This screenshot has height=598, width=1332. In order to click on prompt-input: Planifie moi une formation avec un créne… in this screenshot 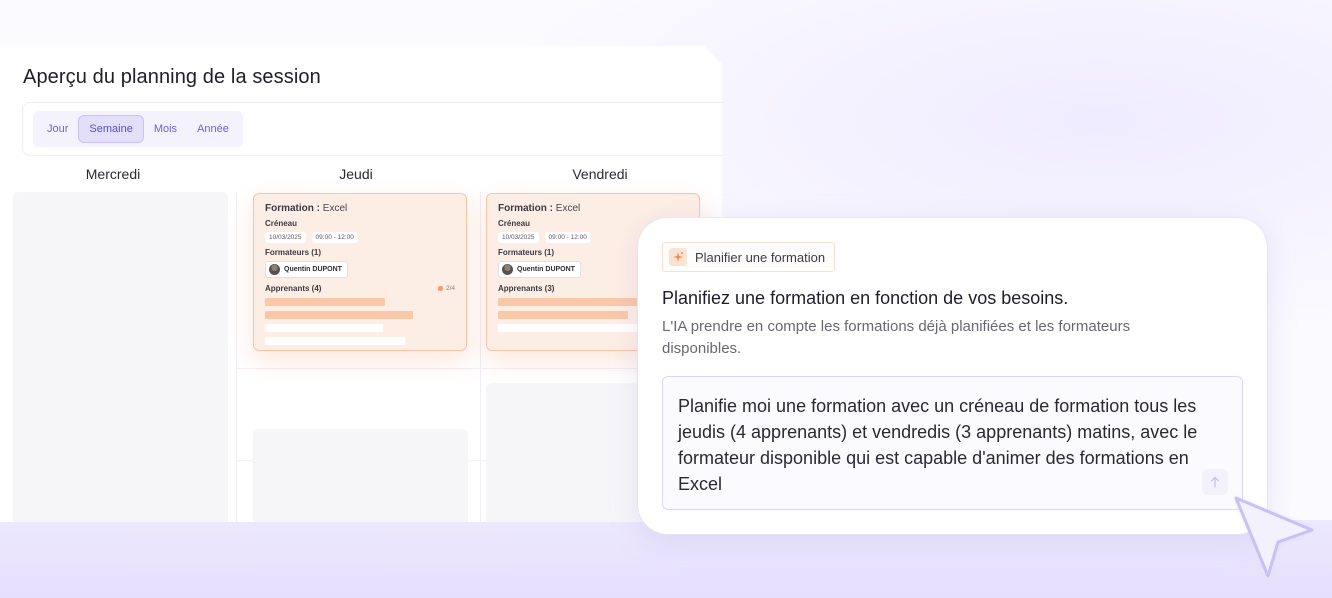, I will do `click(952, 443)`.